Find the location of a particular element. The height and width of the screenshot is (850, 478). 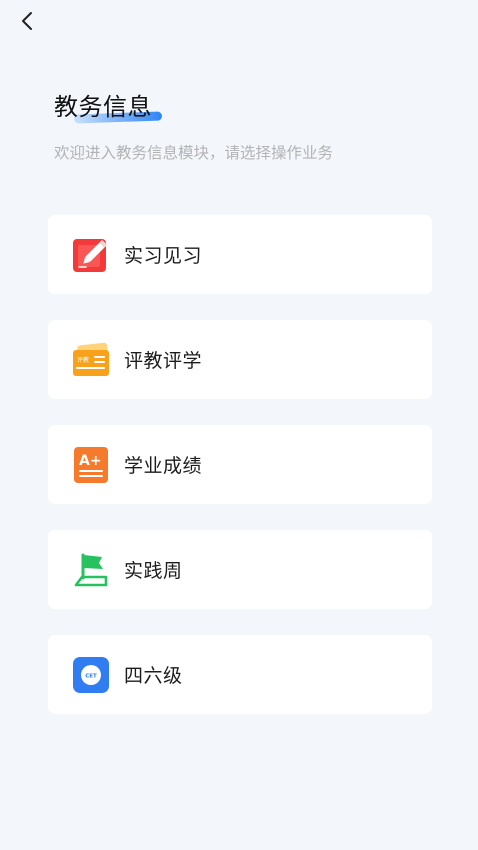

cet-icon: CET is located at coordinates (91, 675).